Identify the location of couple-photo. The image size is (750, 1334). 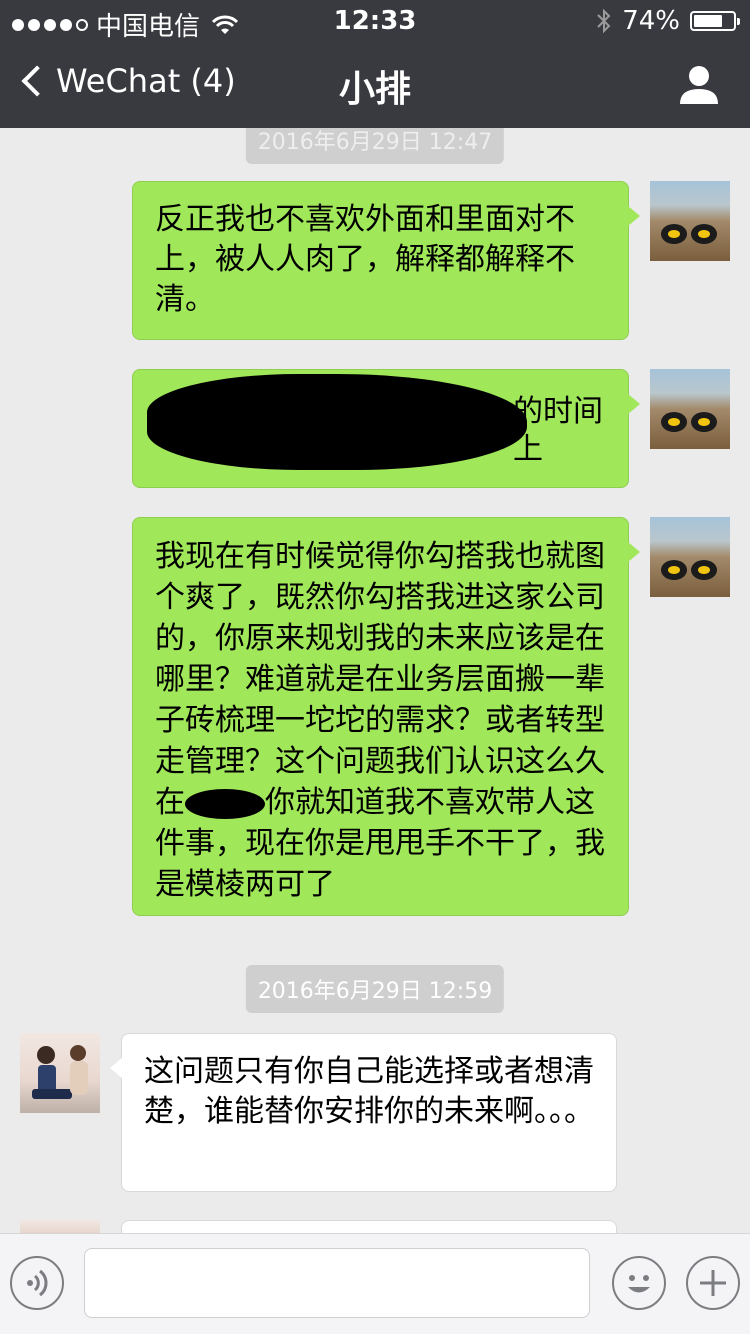
(60, 1072).